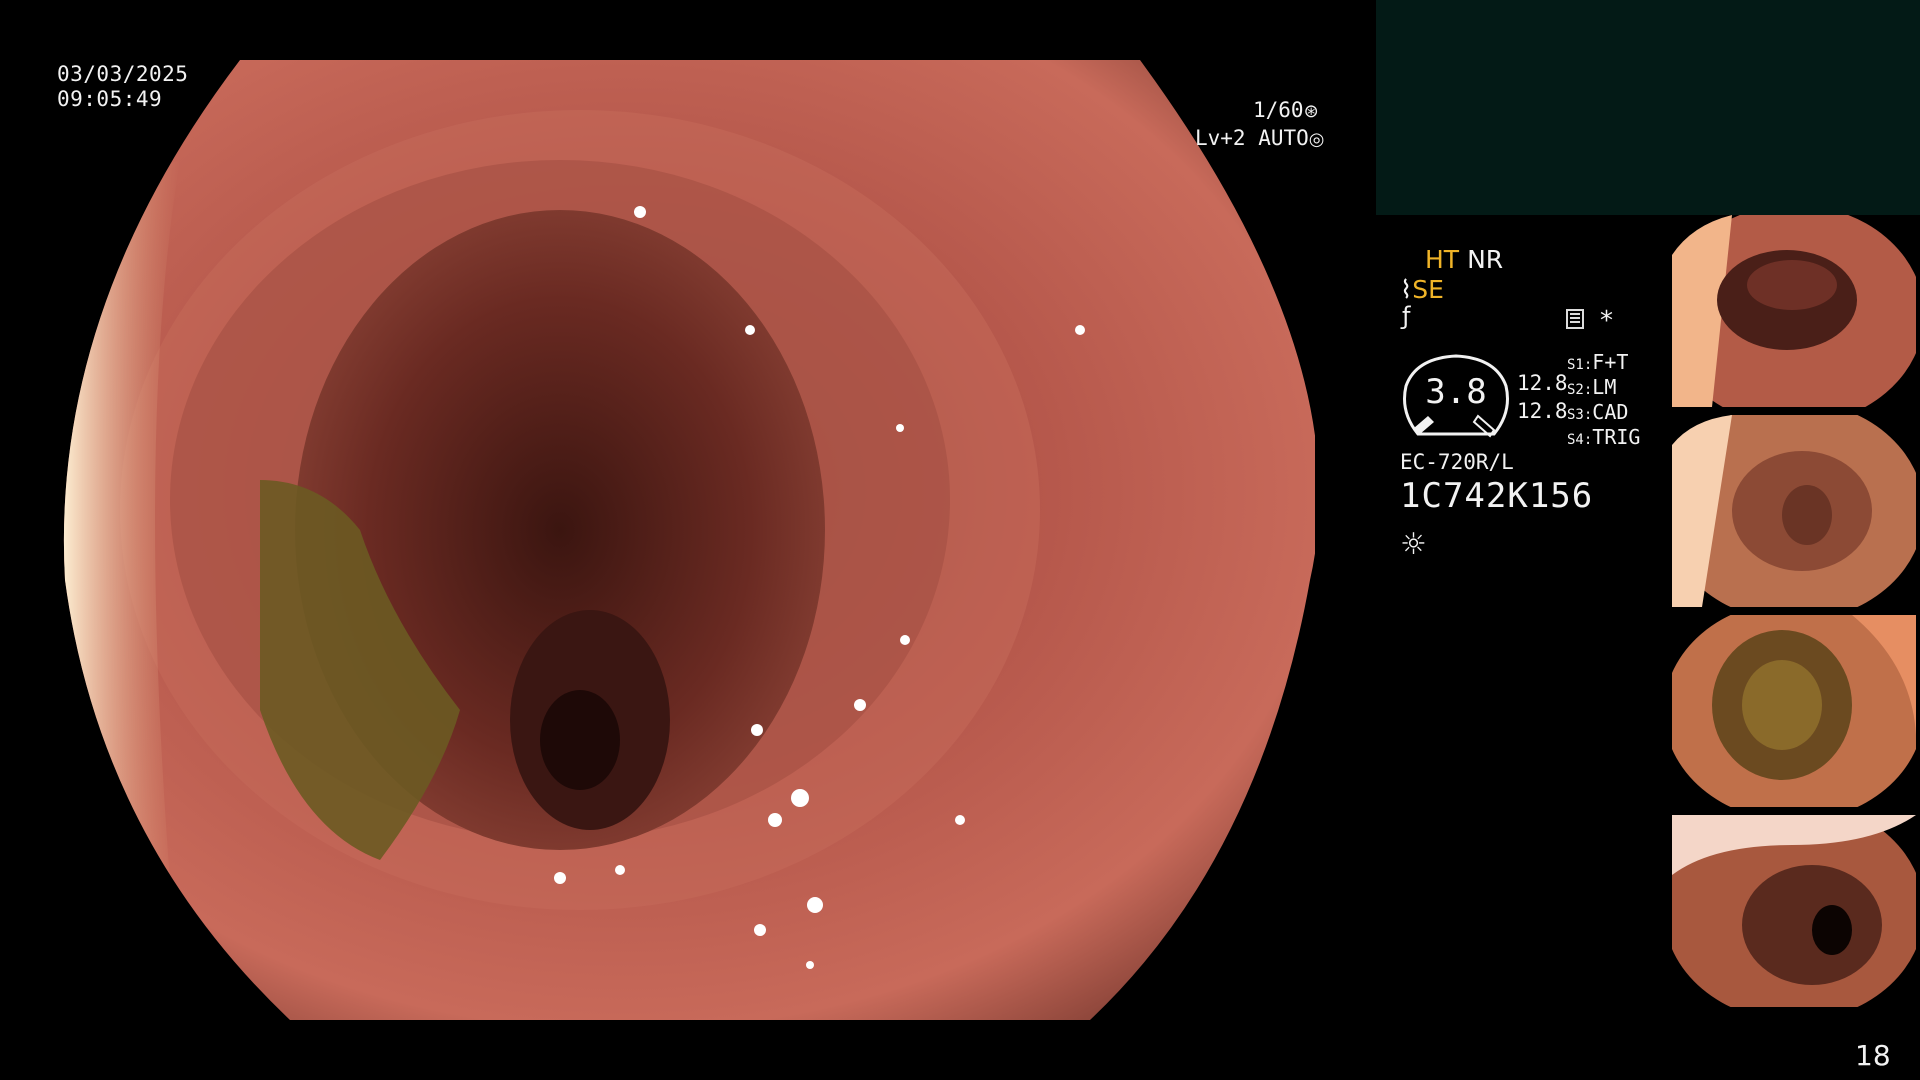  I want to click on memory-icon, so click(1575, 319).